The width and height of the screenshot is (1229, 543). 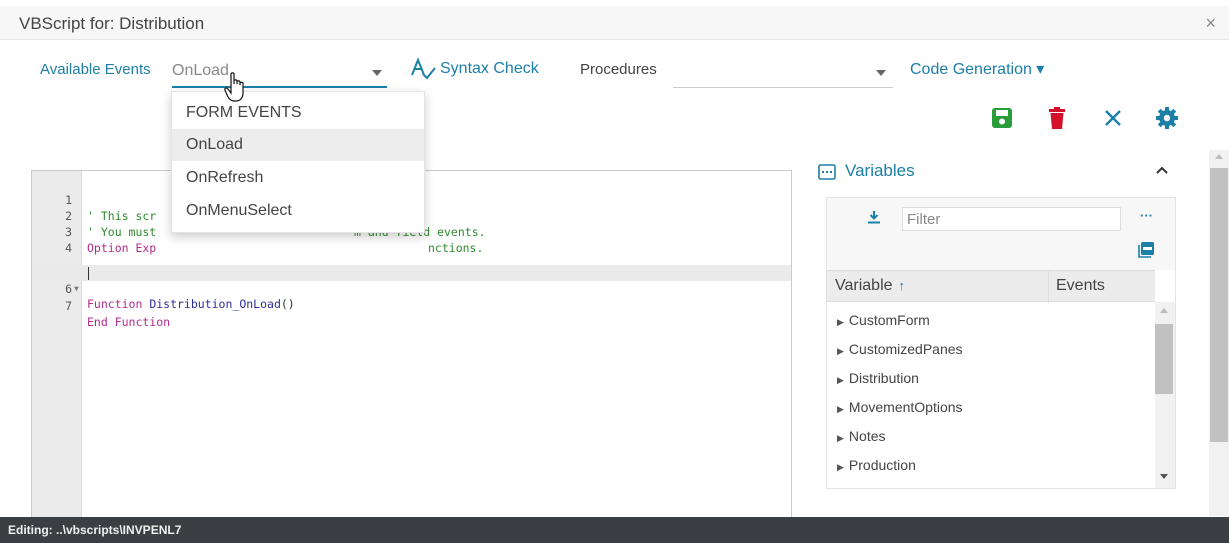 I want to click on dialog-titlebar: VBScript for: Distribution ×, so click(x=614, y=23).